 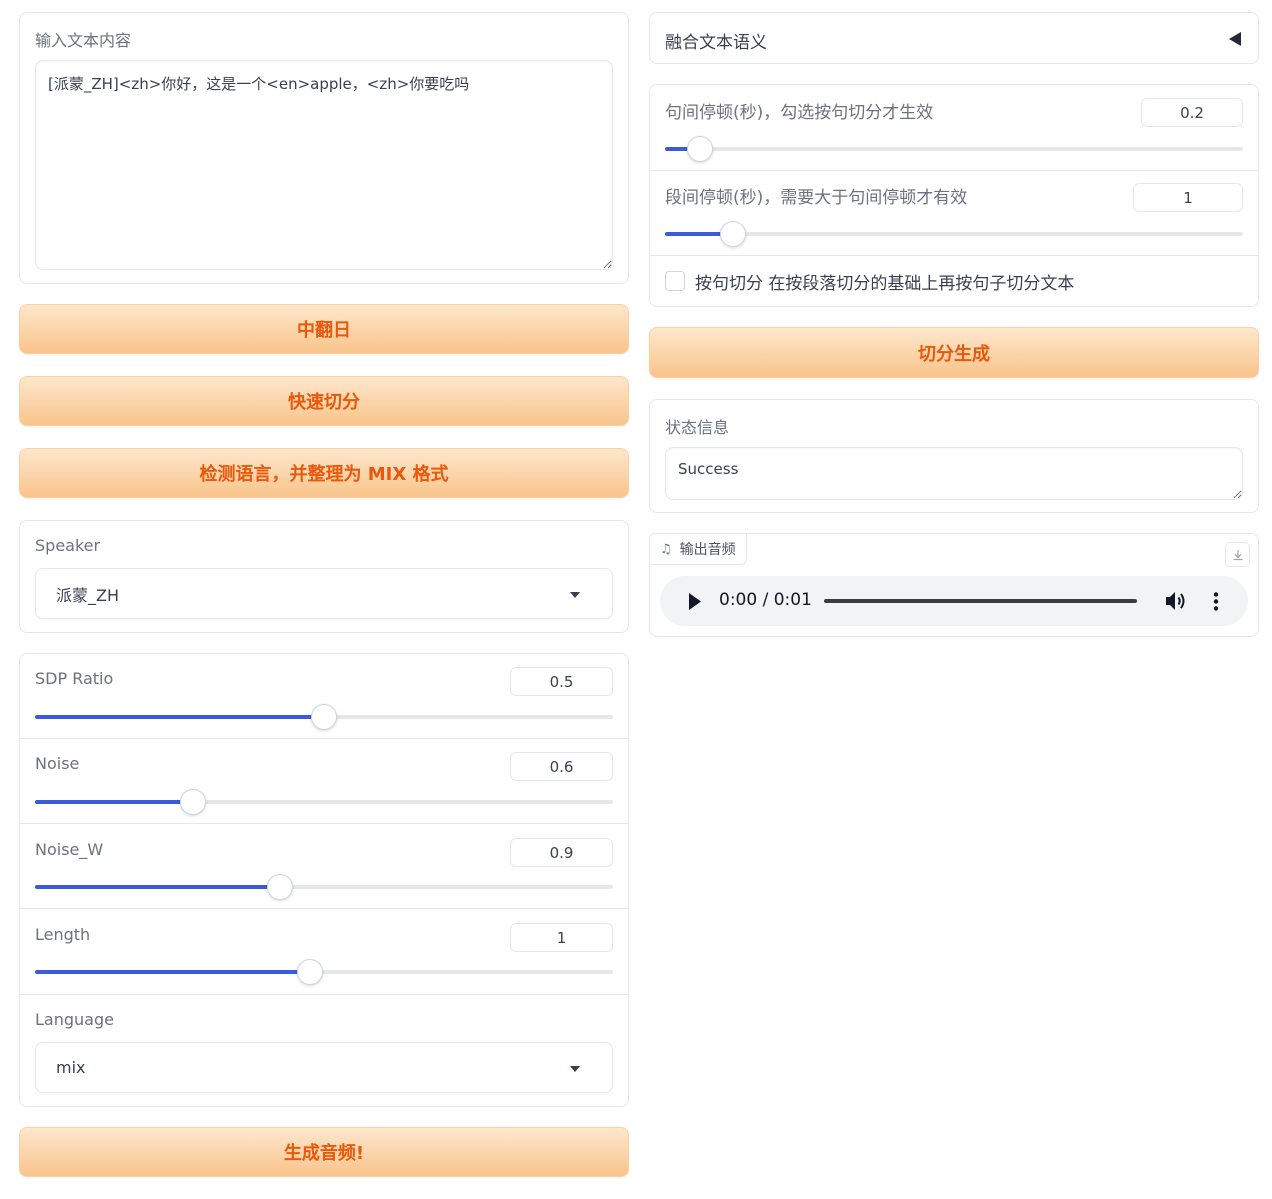 I want to click on quick-split-button: 快速切分, so click(x=324, y=401).